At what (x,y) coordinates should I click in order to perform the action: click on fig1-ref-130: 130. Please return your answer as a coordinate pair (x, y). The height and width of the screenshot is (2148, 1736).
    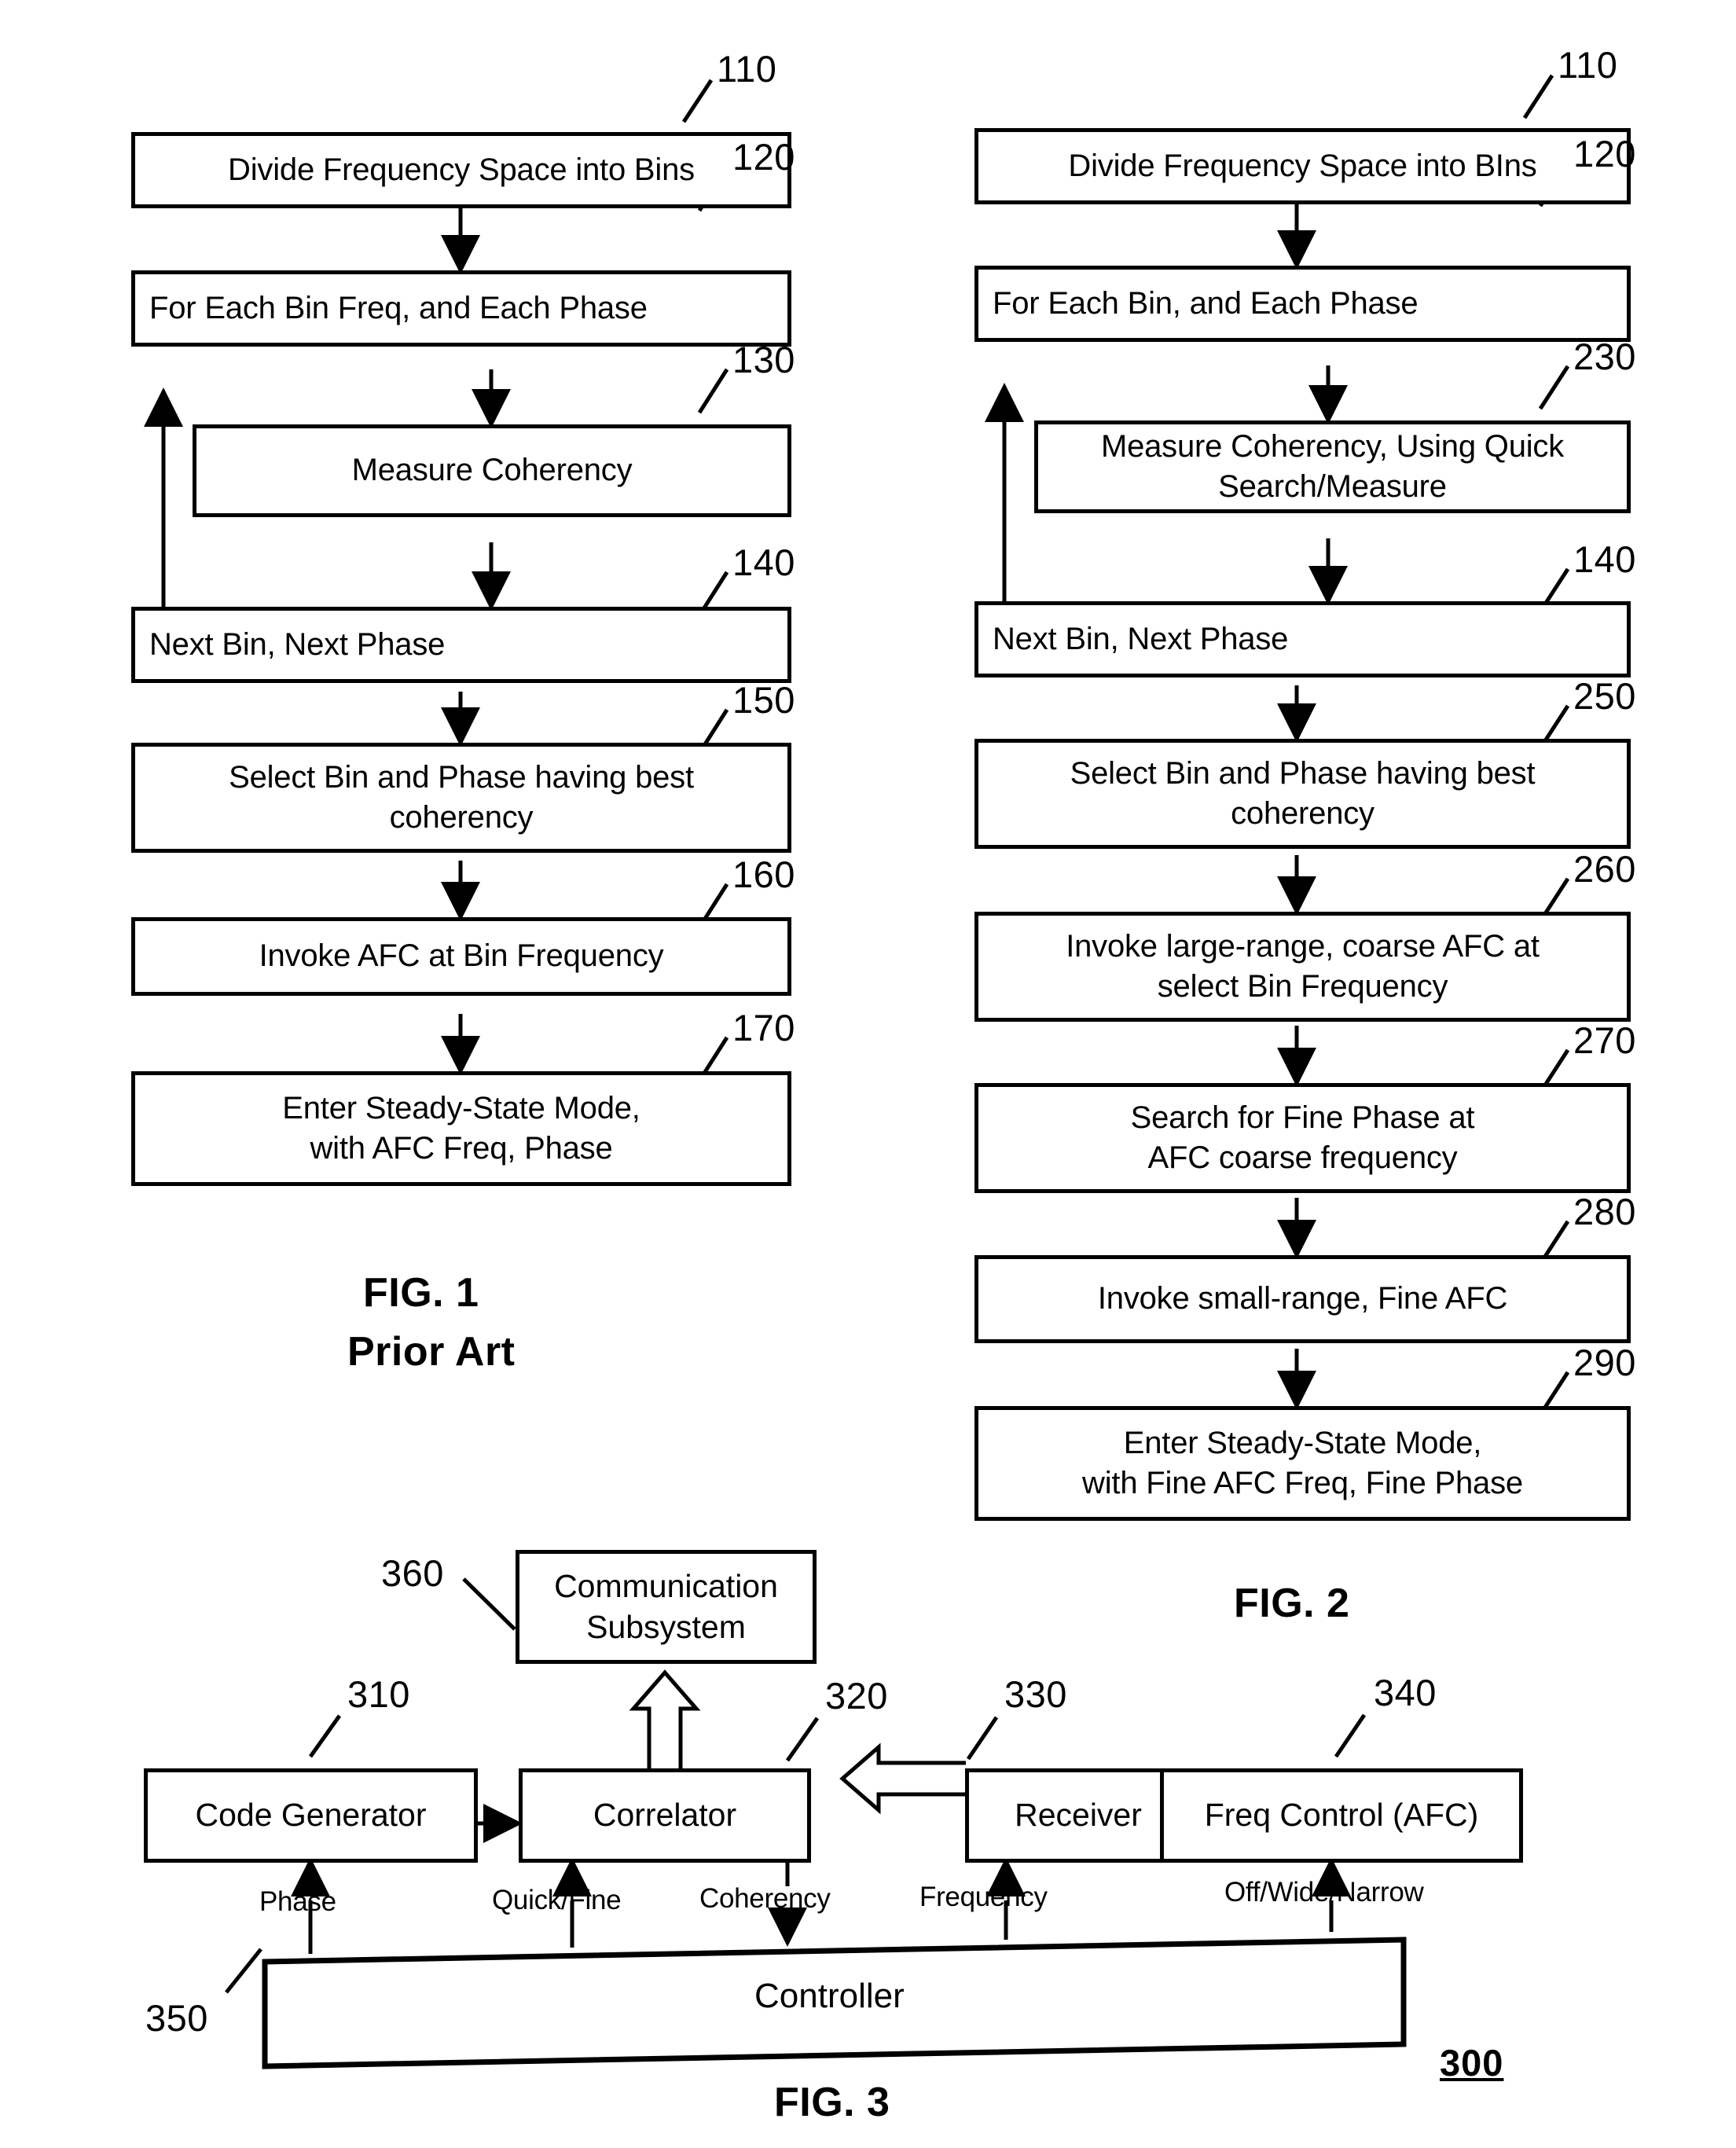
    Looking at the image, I should click on (763, 359).